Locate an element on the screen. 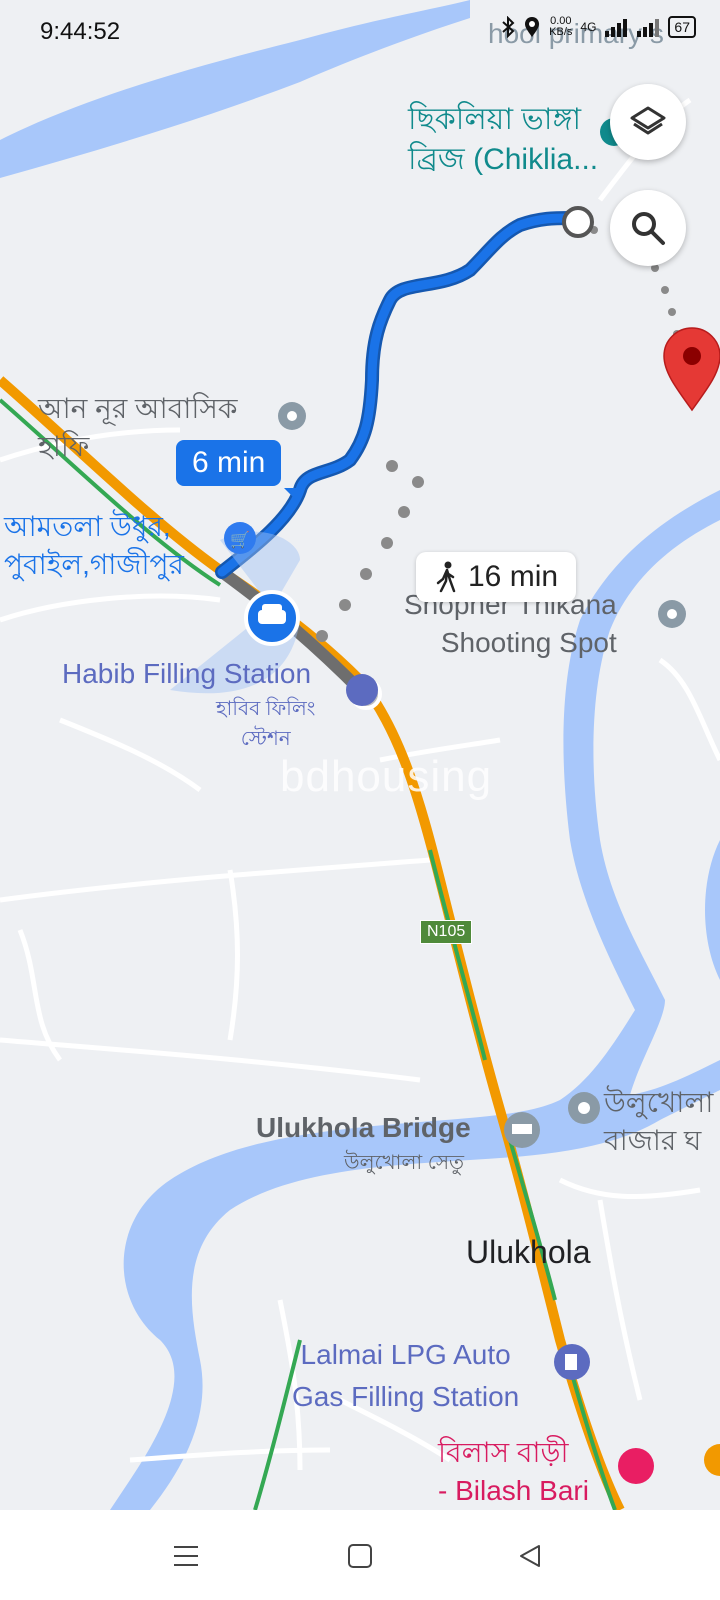  drive-time-chip: 6 min is located at coordinates (229, 463).